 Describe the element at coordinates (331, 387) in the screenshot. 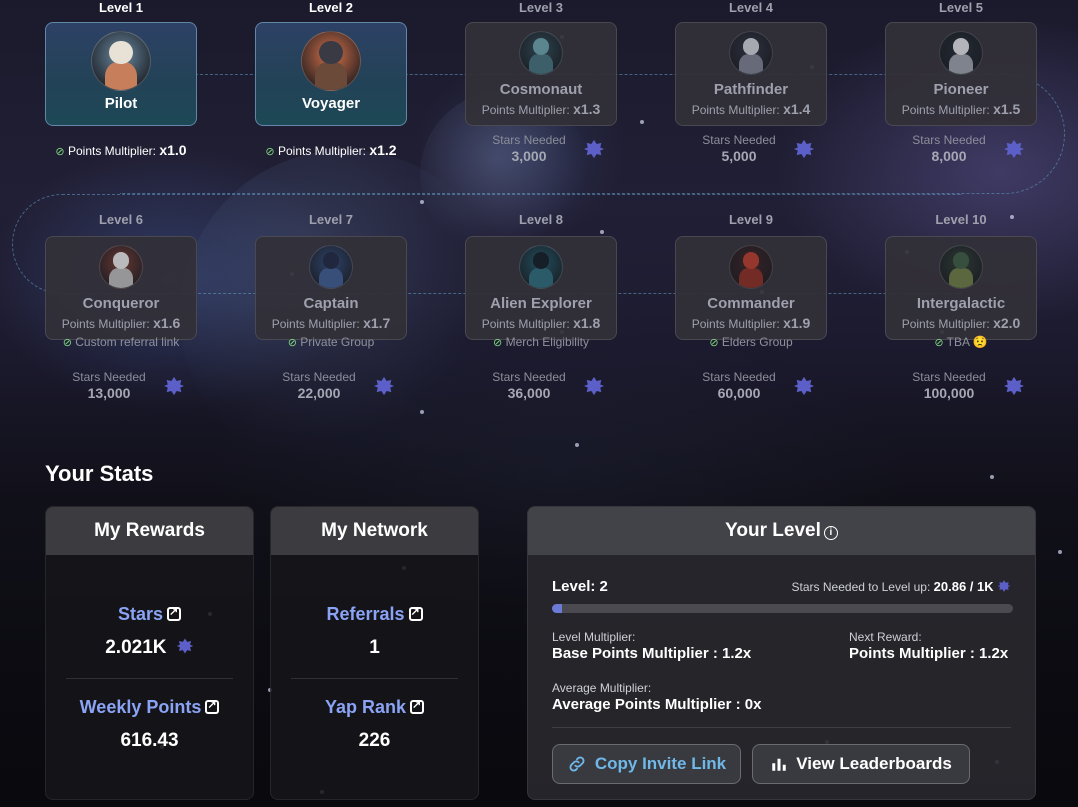

I see `stars-needed: Stars Needed 22,000` at that location.